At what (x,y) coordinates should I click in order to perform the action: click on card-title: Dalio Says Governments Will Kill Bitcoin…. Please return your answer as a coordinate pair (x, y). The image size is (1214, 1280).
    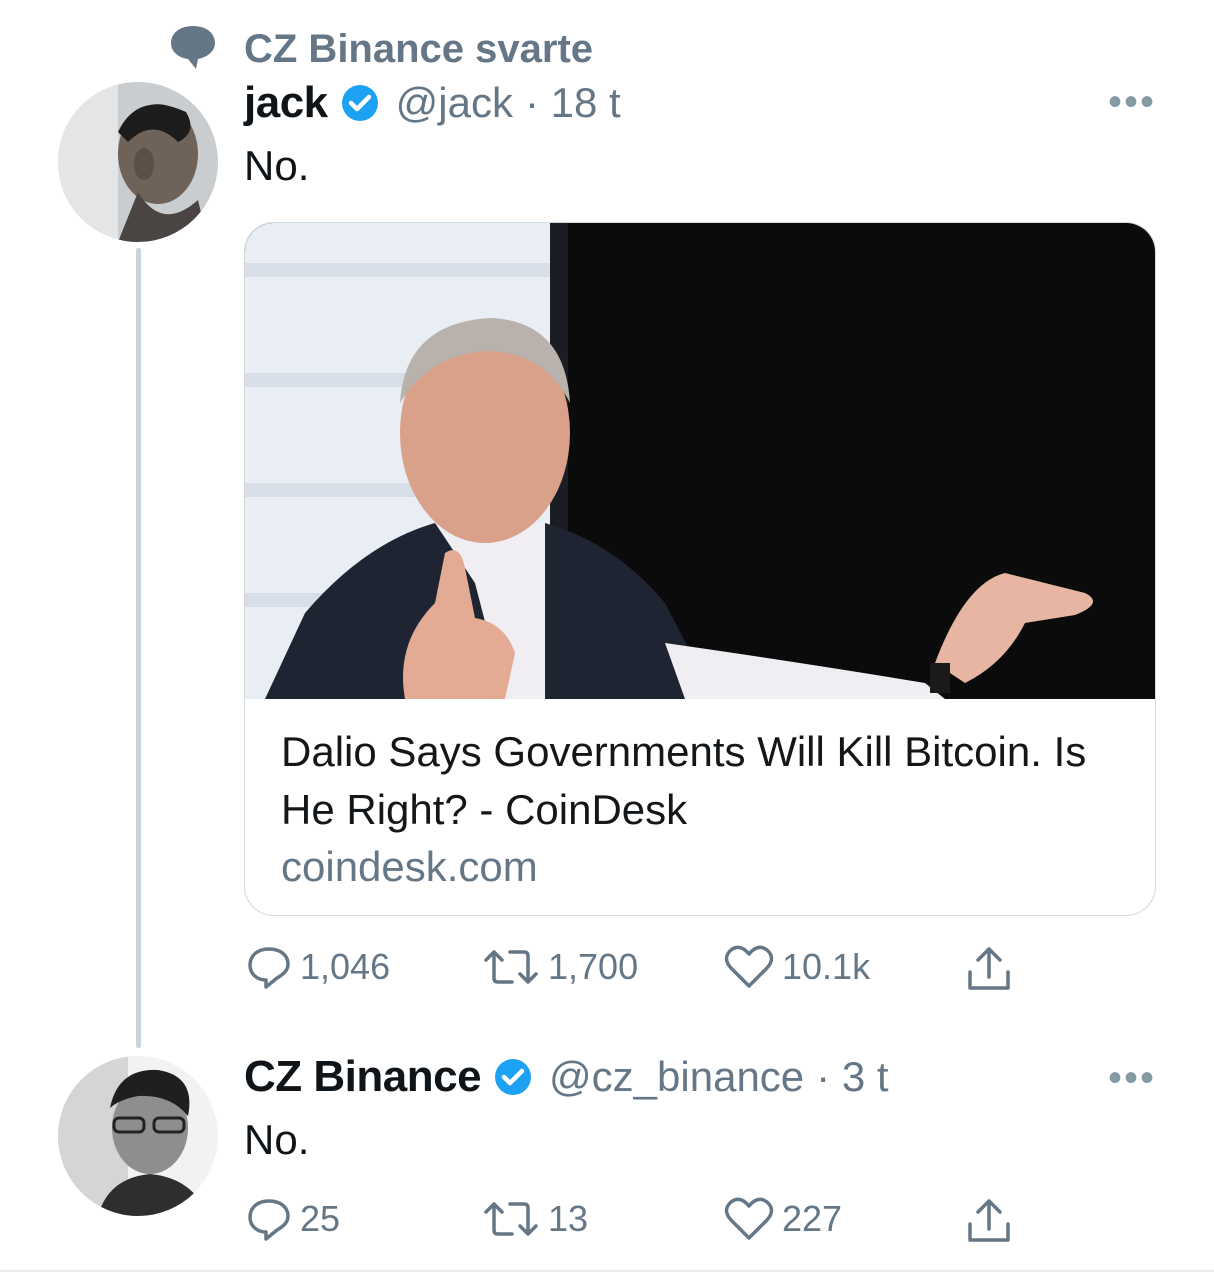
    Looking at the image, I should click on (684, 780).